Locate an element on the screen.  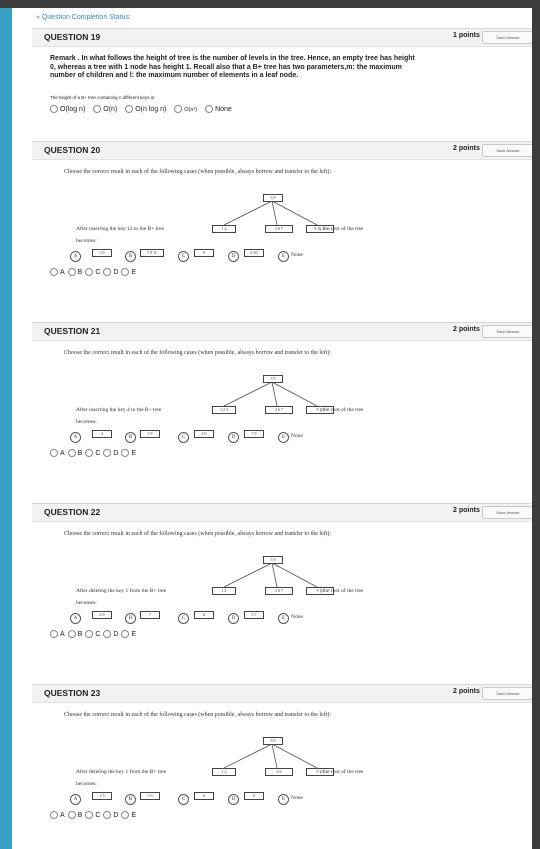
tree-leaf-node: 1 2 is located at coordinates (224, 591).